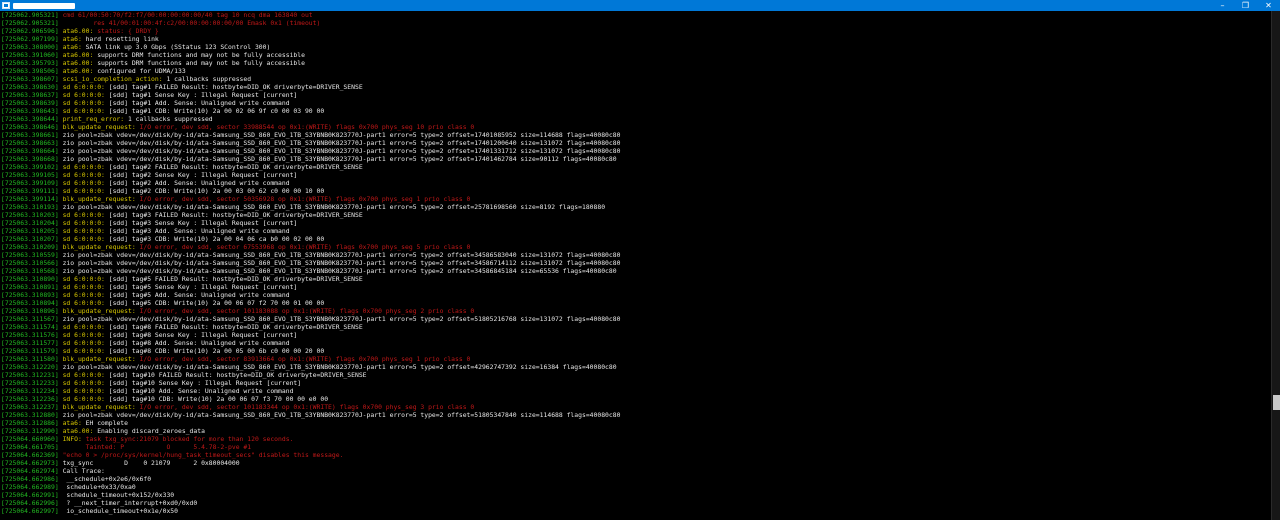 This screenshot has width=1280, height=520. I want to click on log-timestamp: [725063.398643], so click(30, 111).